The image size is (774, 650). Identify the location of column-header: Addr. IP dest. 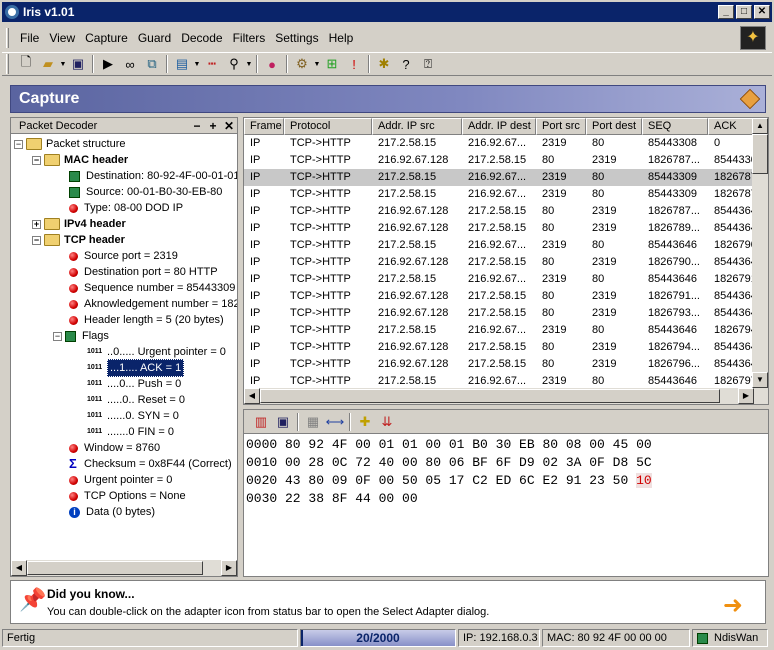
(499, 126).